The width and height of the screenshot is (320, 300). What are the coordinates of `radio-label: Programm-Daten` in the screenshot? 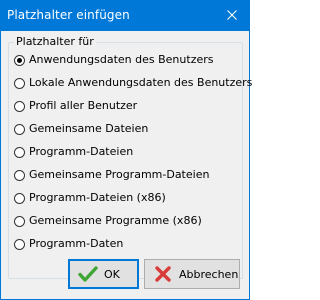 It's located at (76, 243).